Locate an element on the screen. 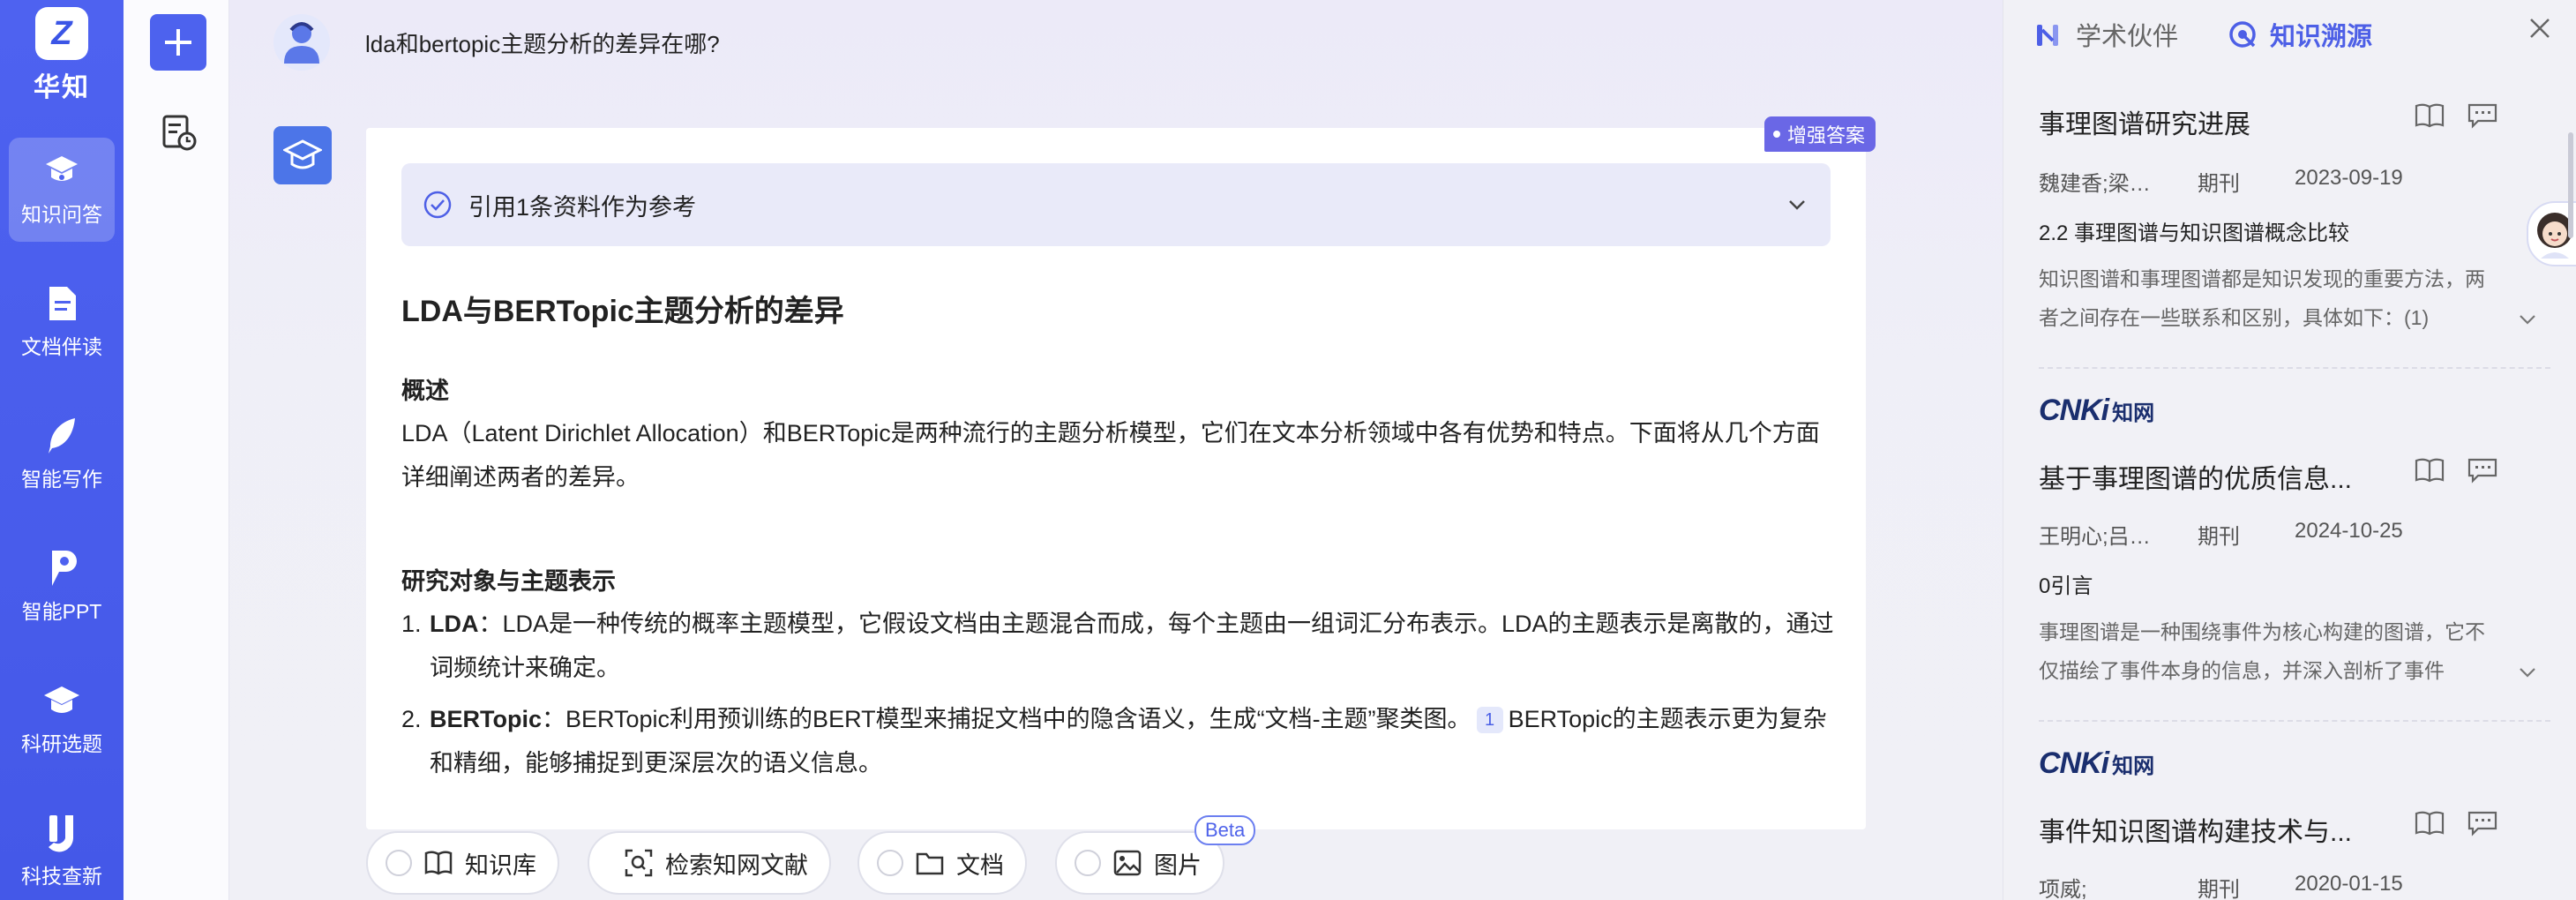  card-subtitle: 2.2 事理图谱与知识图谱概念比较 is located at coordinates (2194, 233).